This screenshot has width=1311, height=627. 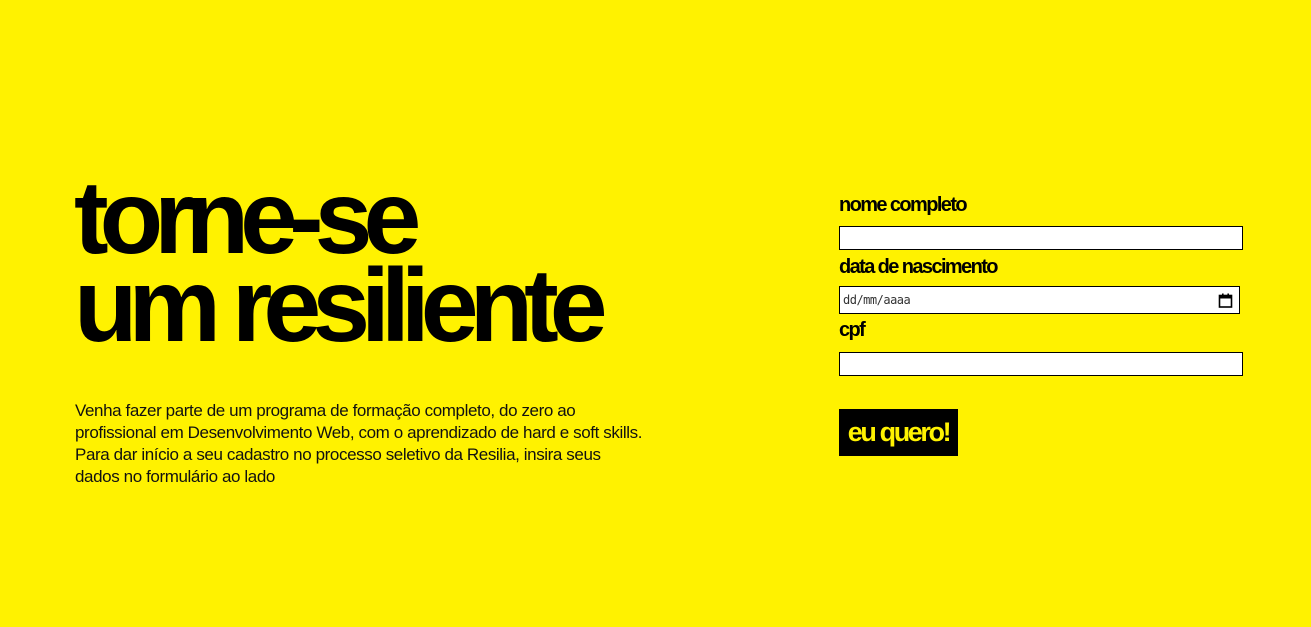 What do you see at coordinates (1041, 364) in the screenshot?
I see `cpf-field` at bounding box center [1041, 364].